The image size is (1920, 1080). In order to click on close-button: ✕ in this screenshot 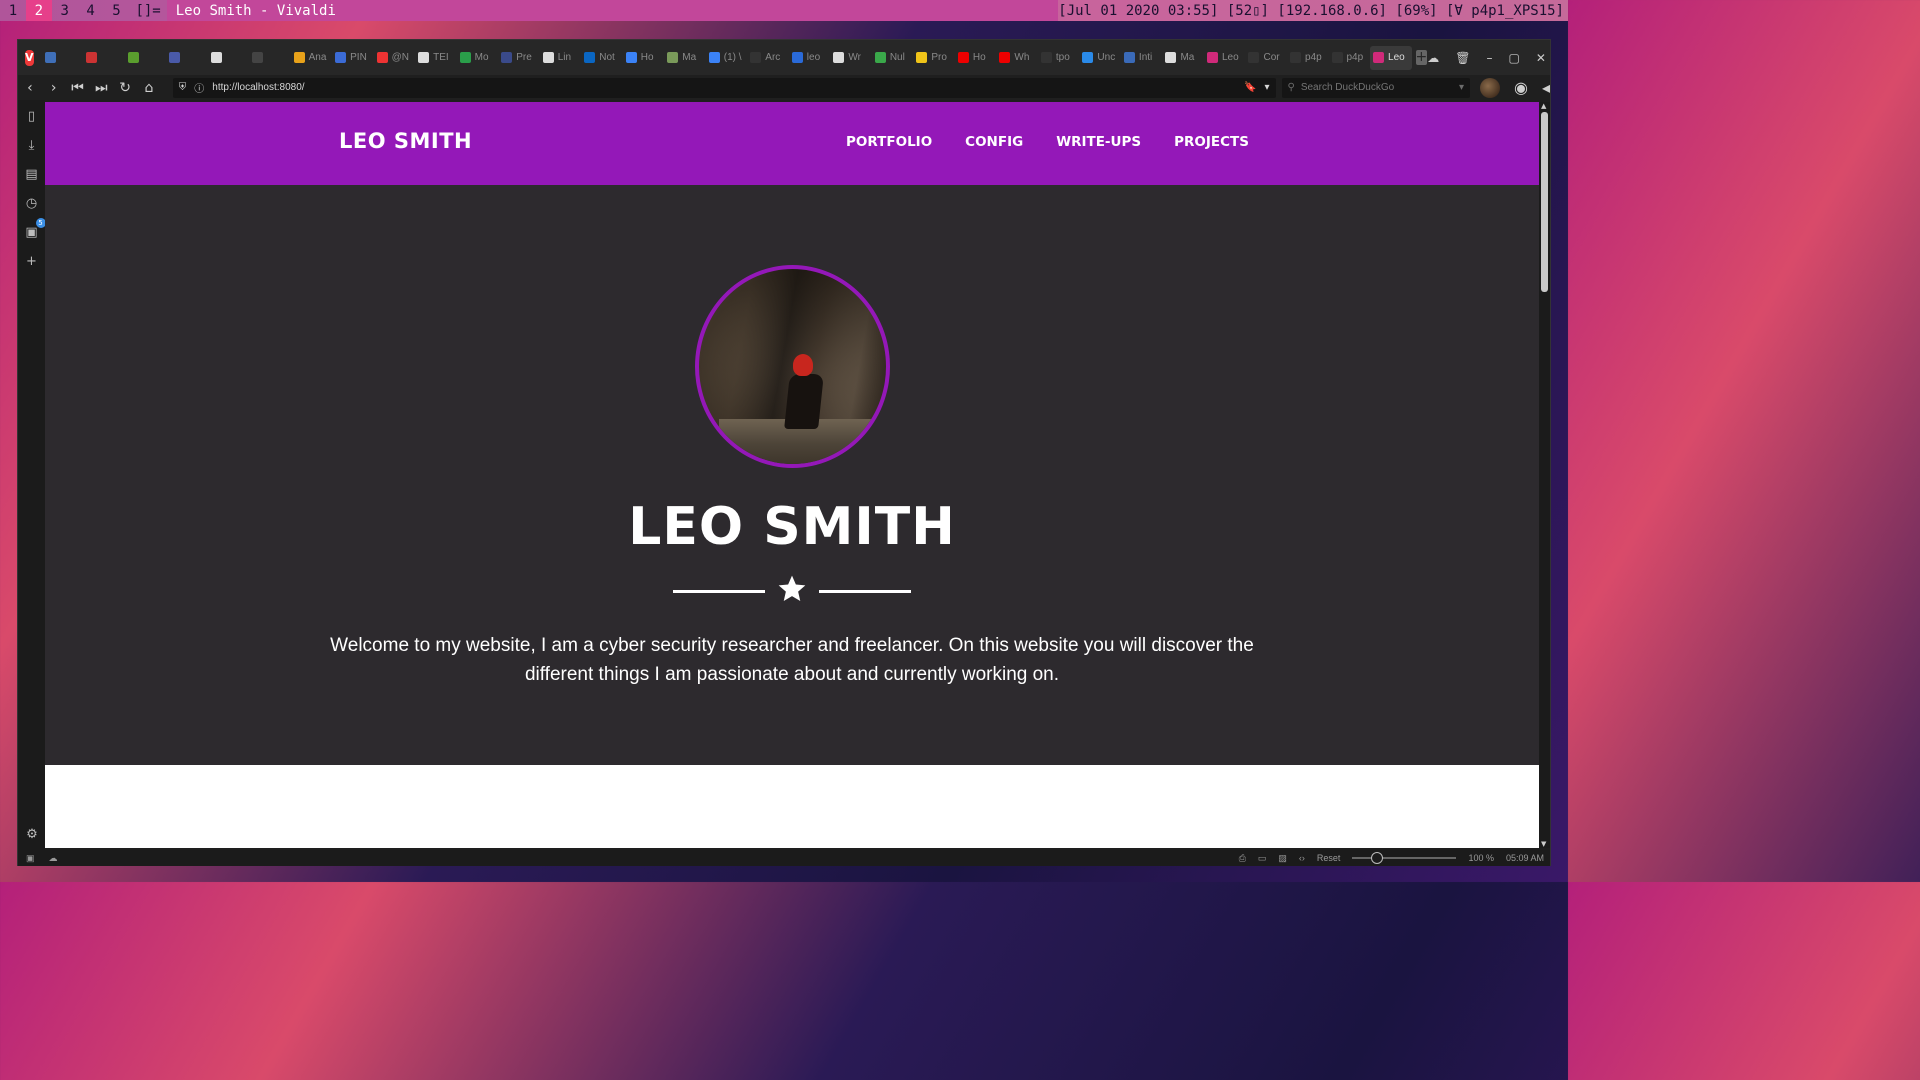, I will do `click(1541, 58)`.